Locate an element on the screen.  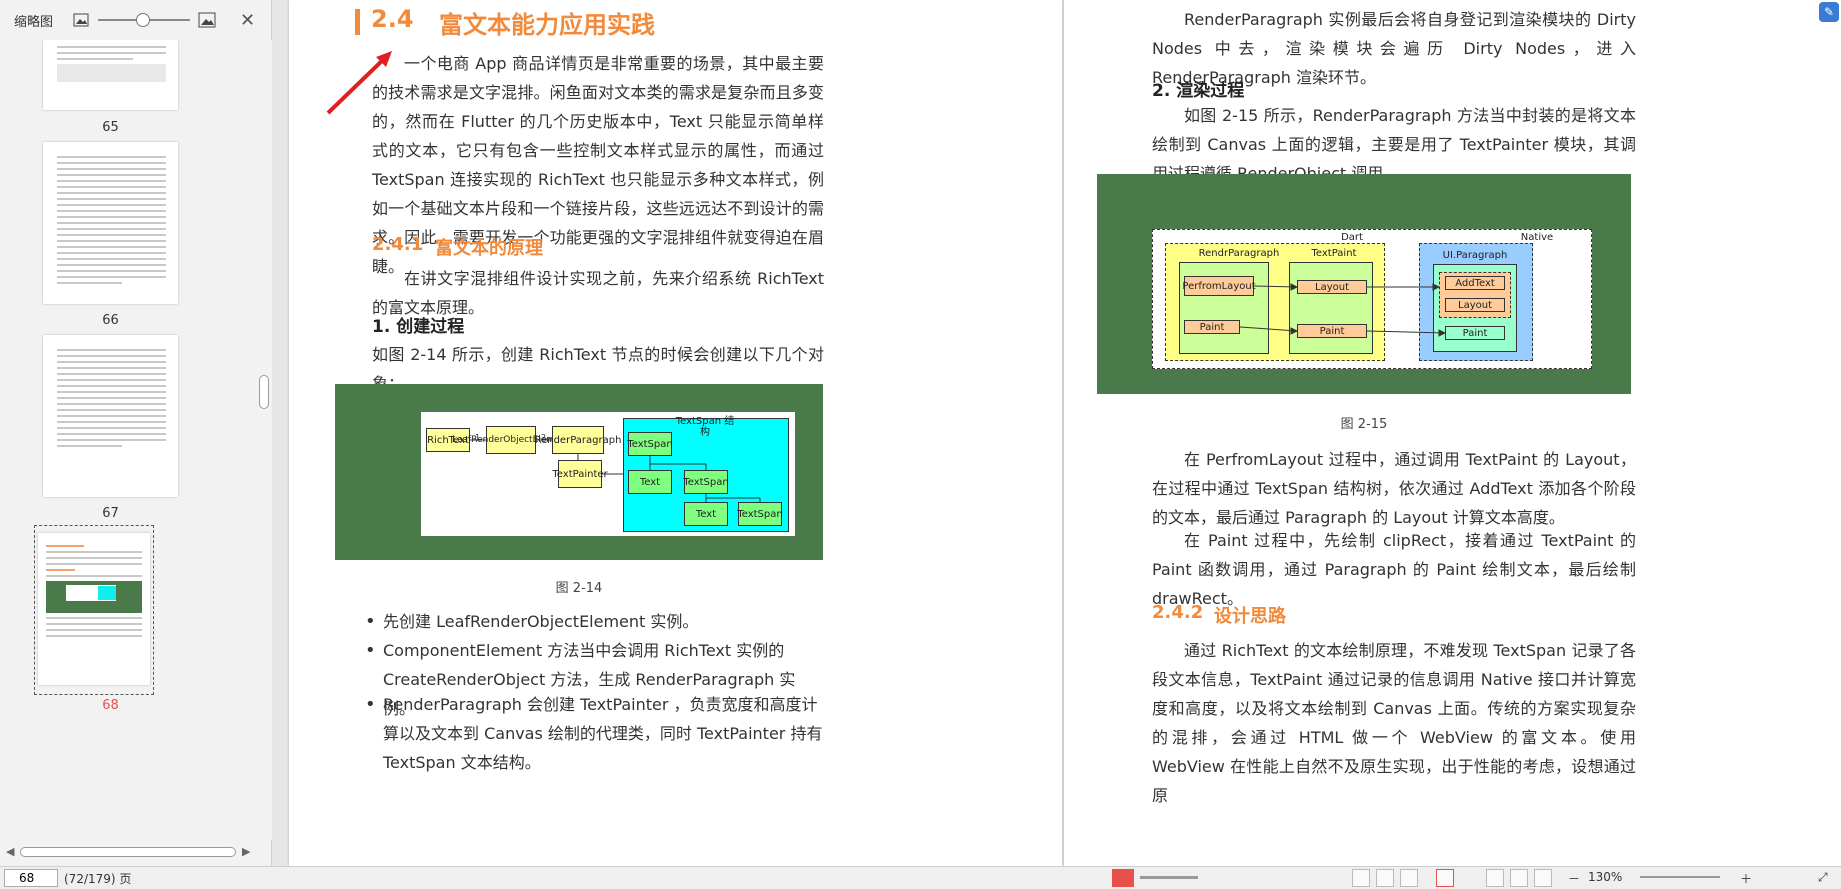
heading-marker is located at coordinates (357, 22).